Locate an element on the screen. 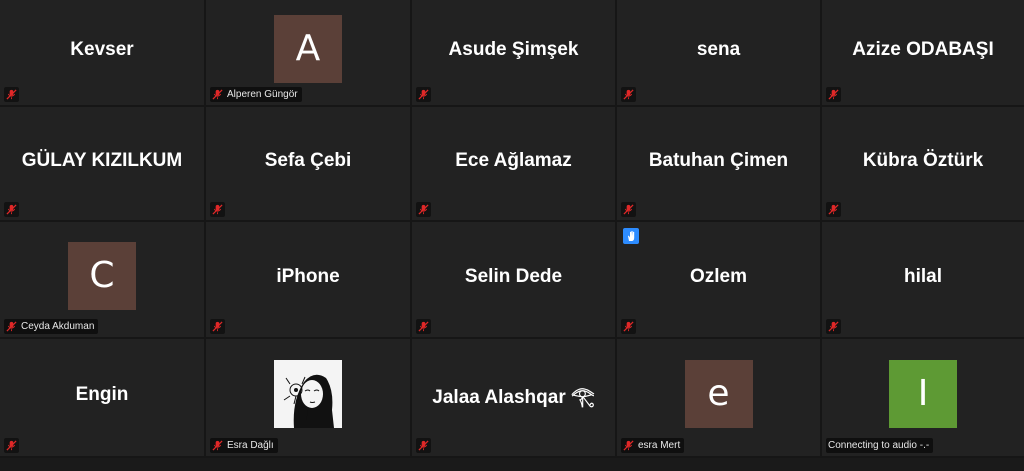  connecting-status-text: Connecting to audio -.- is located at coordinates (879, 445).